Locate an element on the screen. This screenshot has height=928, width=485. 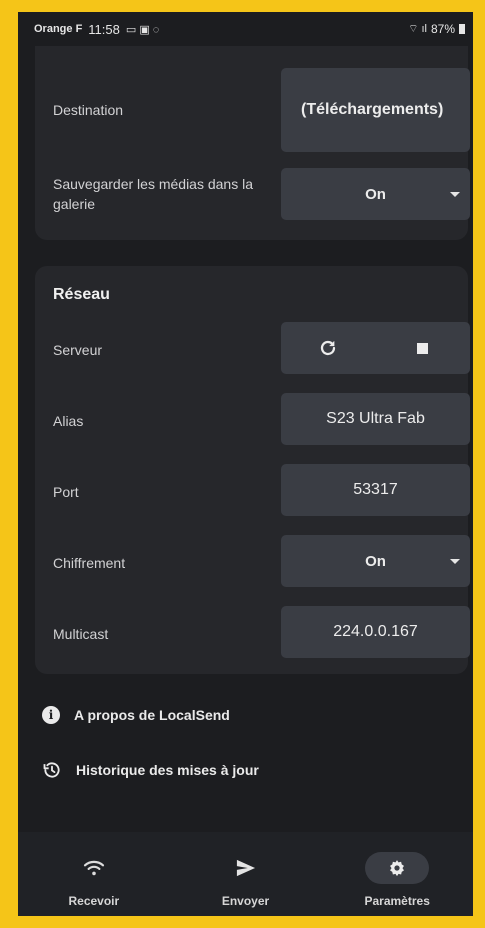
history-link: Historique des mises à jour is located at coordinates (150, 770).